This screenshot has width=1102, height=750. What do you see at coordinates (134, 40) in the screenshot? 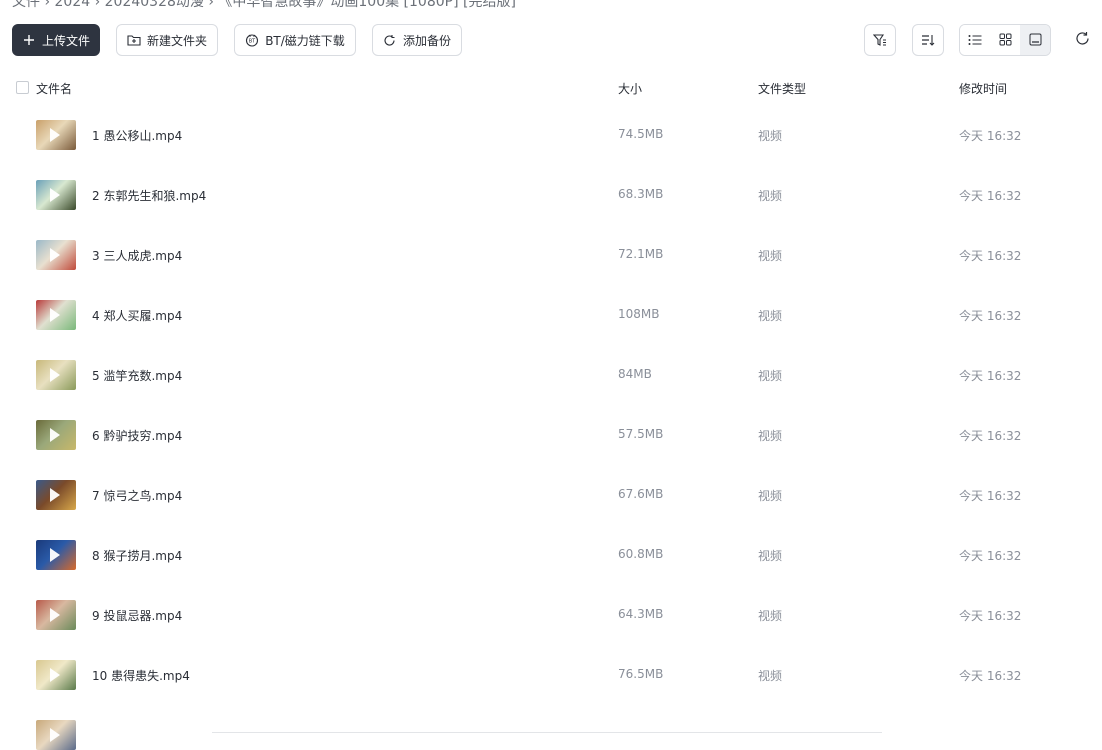
I see `folder-plus-icon` at bounding box center [134, 40].